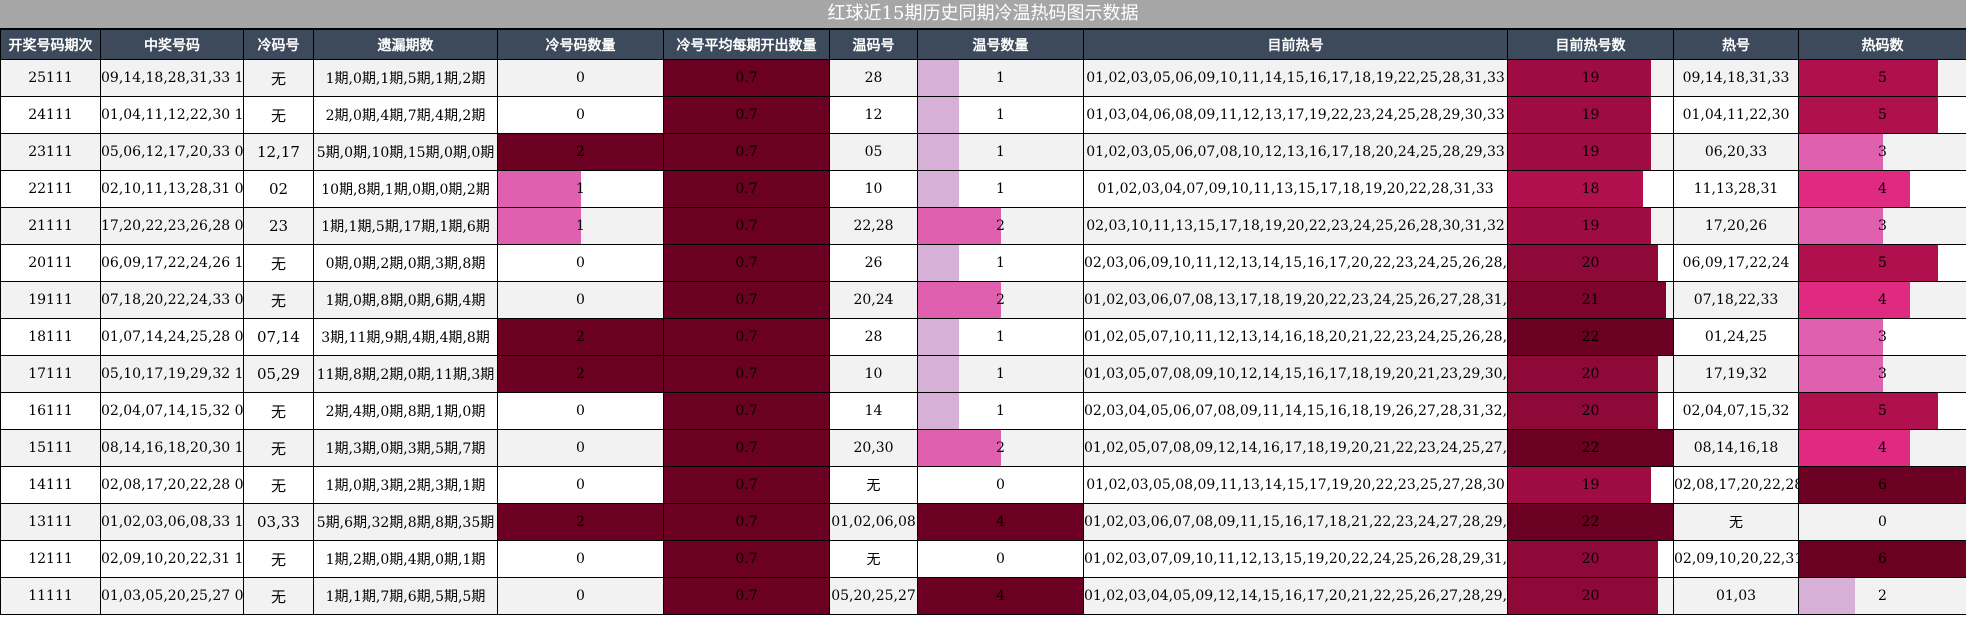 The image size is (1966, 620). What do you see at coordinates (50, 522) in the screenshot?
I see `issue-cell: 13111` at bounding box center [50, 522].